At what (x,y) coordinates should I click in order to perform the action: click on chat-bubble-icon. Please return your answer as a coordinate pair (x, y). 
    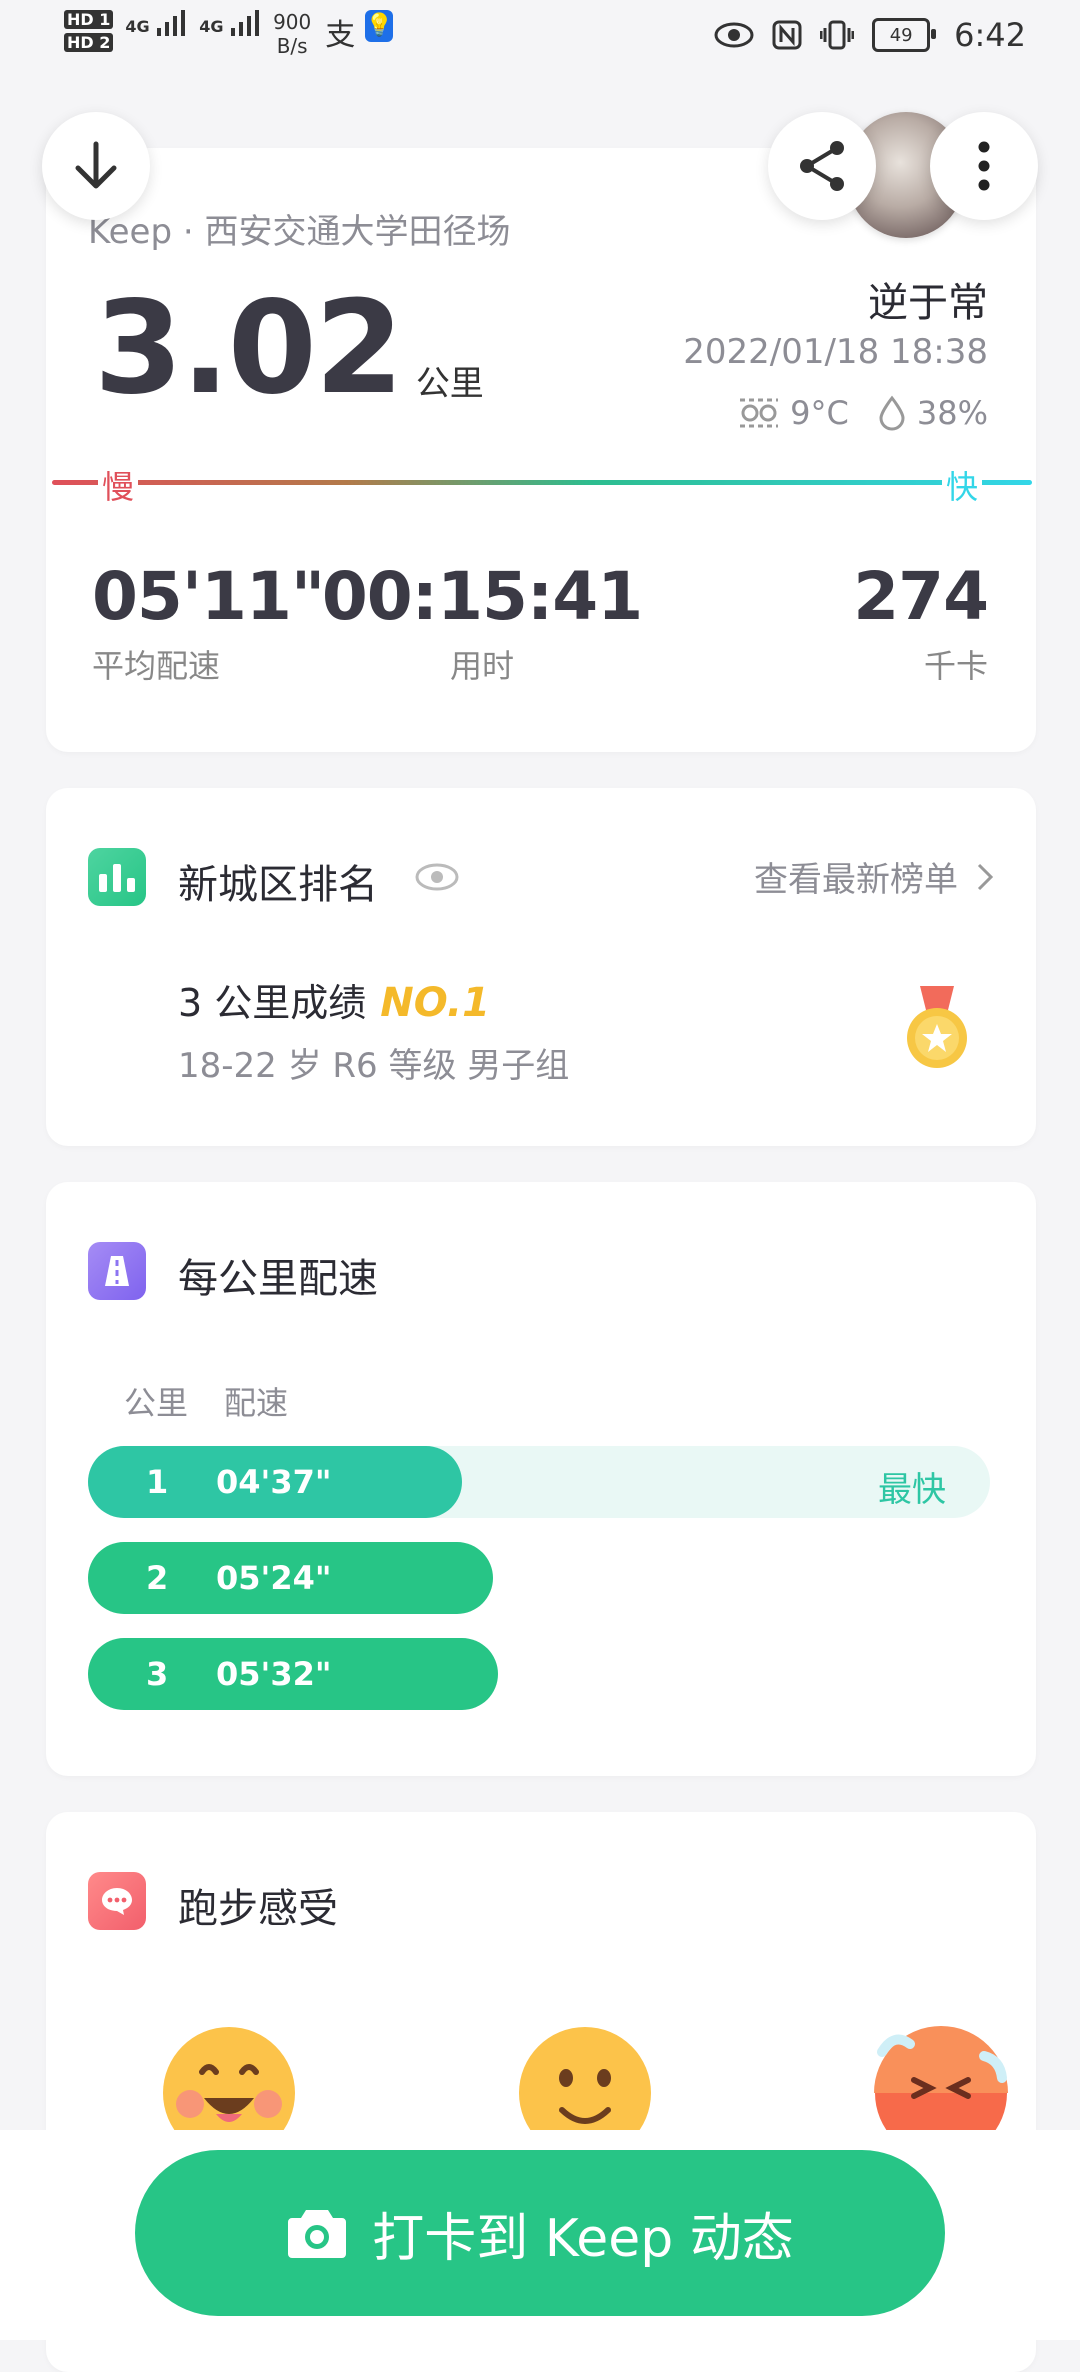
    Looking at the image, I should click on (117, 1901).